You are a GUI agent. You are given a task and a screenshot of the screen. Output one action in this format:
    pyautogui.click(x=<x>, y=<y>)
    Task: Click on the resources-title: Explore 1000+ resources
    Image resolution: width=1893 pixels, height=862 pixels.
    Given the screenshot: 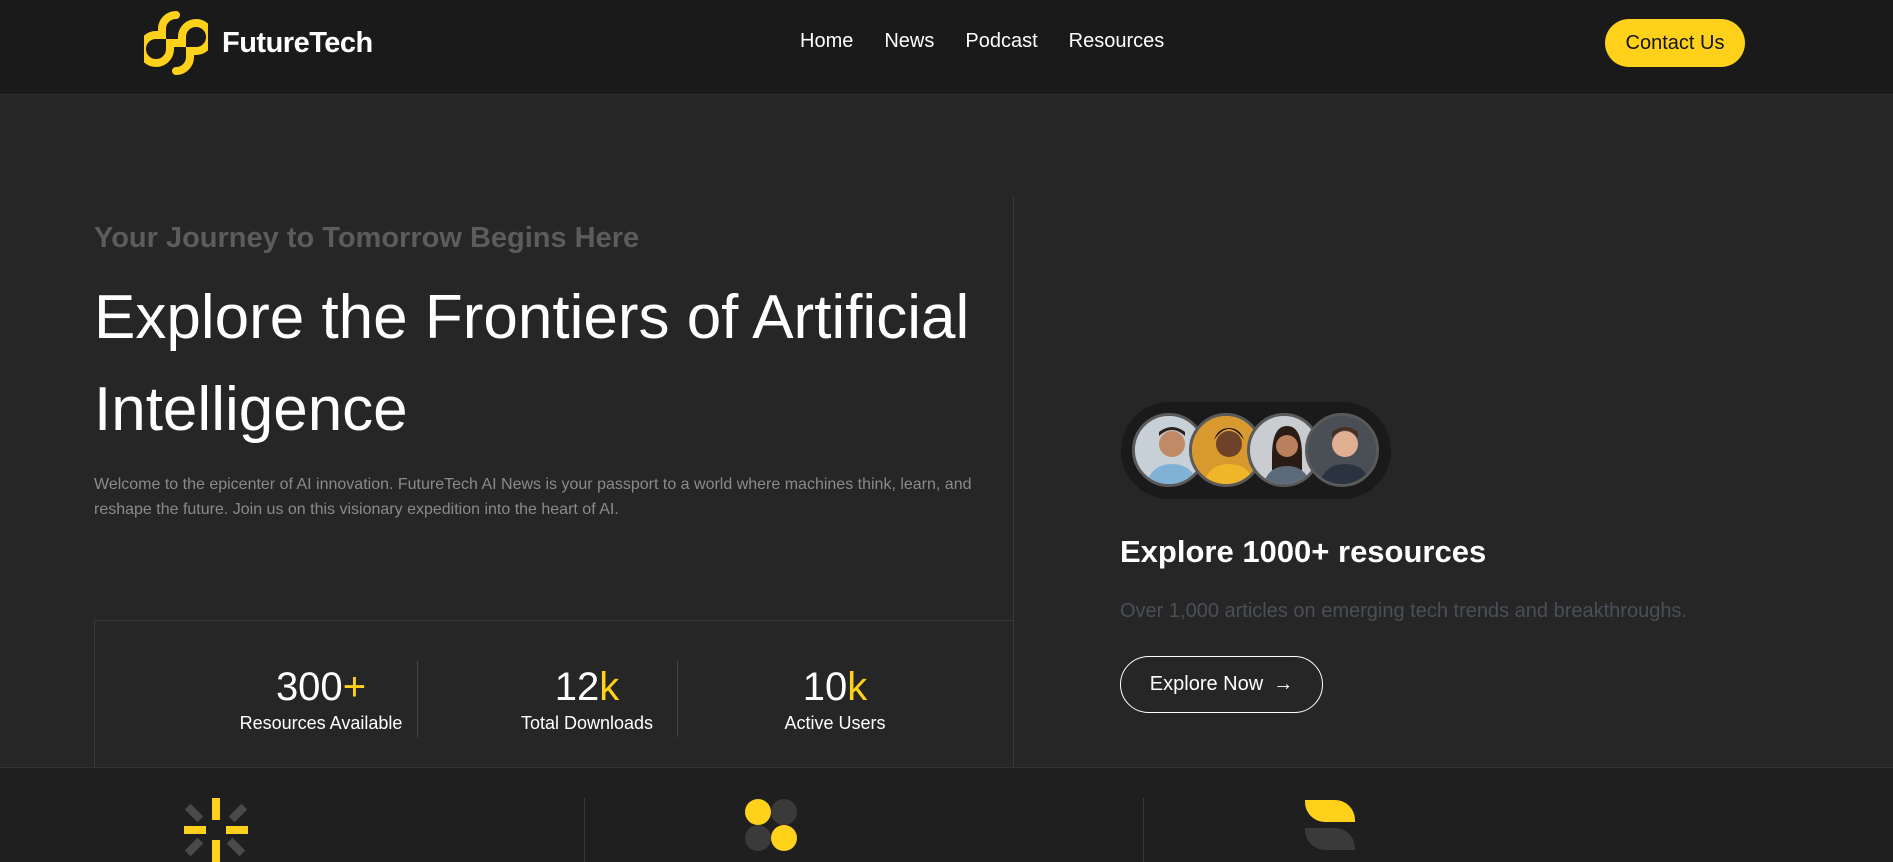 What is the action you would take?
    pyautogui.click(x=1303, y=551)
    